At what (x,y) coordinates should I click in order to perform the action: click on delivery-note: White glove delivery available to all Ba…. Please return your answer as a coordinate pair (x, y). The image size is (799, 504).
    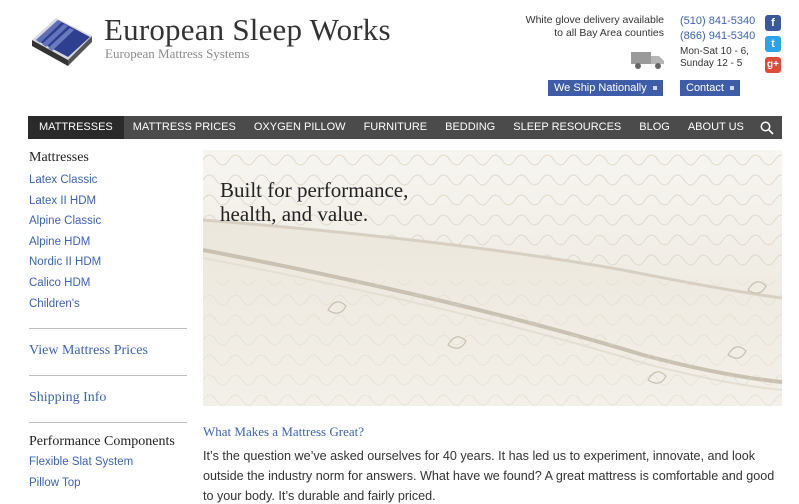
    Looking at the image, I should click on (592, 27).